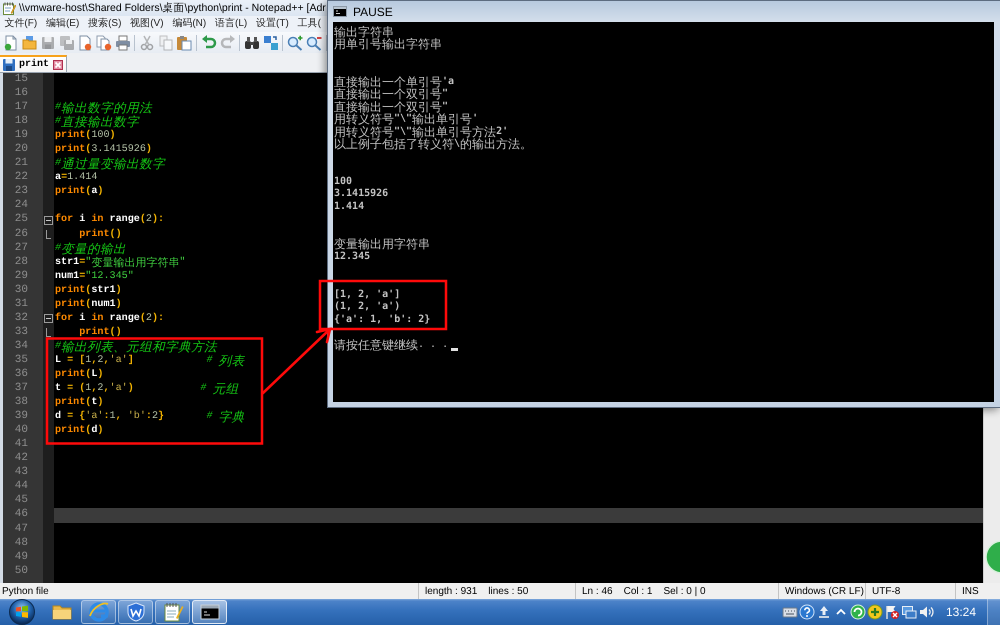 Image resolution: width=1000 pixels, height=625 pixels. I want to click on console-line: 3.1415926, so click(361, 194).